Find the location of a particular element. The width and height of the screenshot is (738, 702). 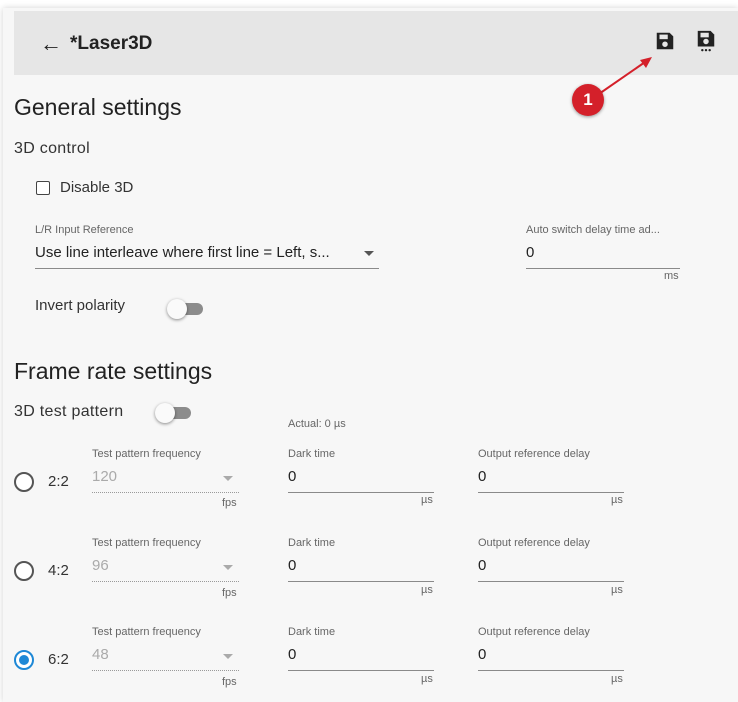

actual-readout: Actual: 0 µs is located at coordinates (317, 424).